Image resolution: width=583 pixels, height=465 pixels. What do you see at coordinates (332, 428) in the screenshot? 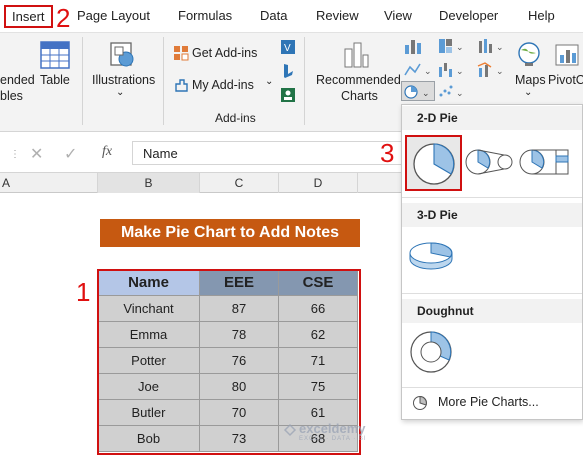
I see `watermark-brand: exceldemy` at bounding box center [332, 428].